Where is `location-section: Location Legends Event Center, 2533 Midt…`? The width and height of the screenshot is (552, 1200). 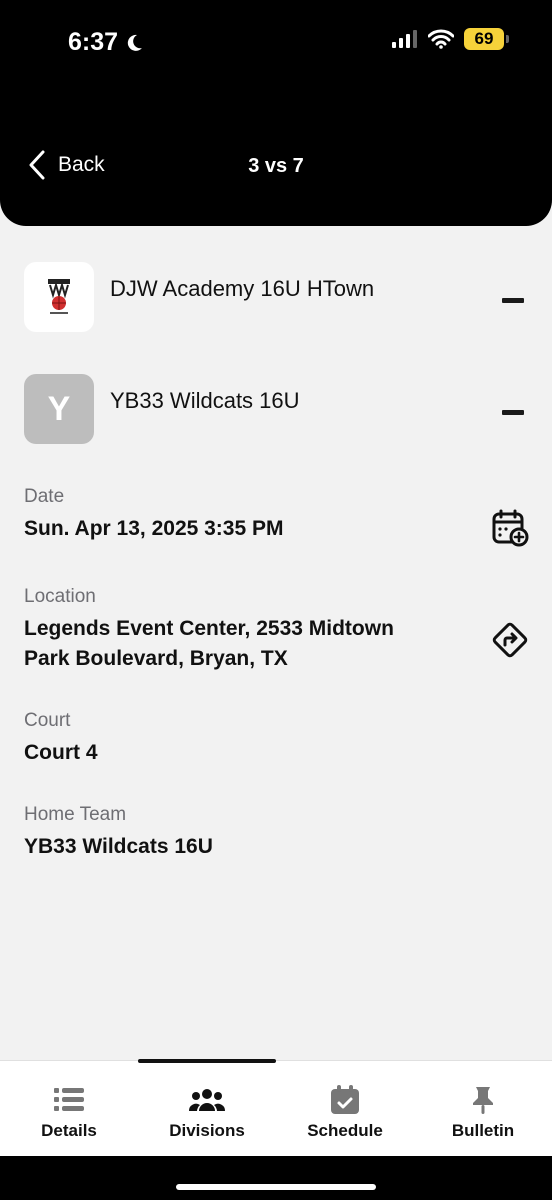 location-section: Location Legends Event Center, 2533 Midt… is located at coordinates (254, 630).